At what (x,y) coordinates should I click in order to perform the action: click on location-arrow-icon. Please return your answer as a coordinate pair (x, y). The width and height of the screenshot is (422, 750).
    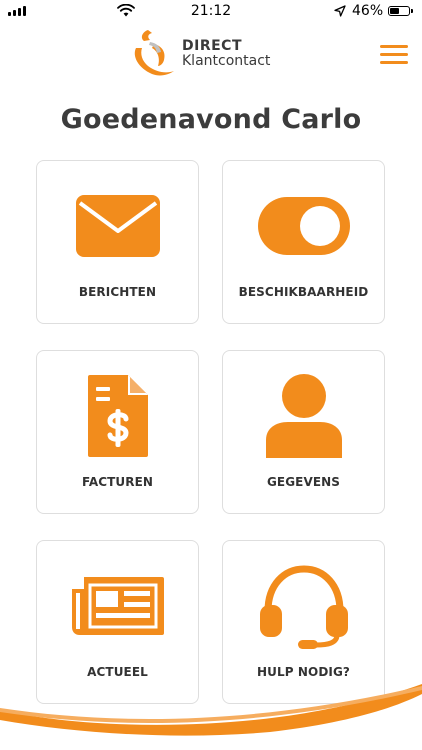
    Looking at the image, I should click on (340, 11).